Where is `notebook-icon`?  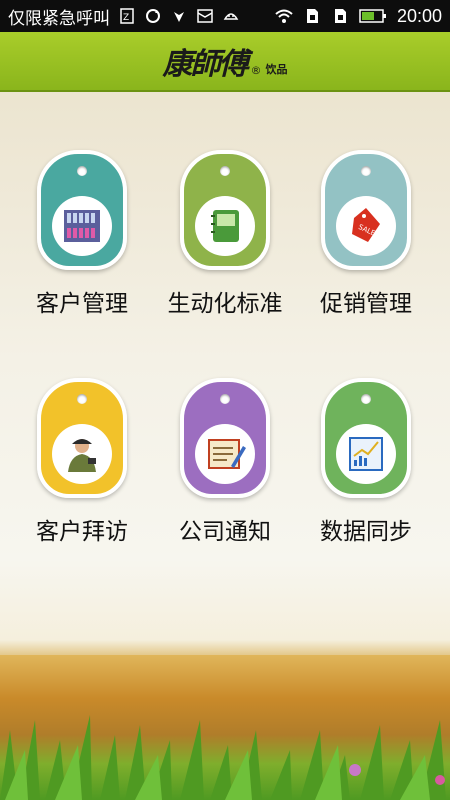 notebook-icon is located at coordinates (225, 226).